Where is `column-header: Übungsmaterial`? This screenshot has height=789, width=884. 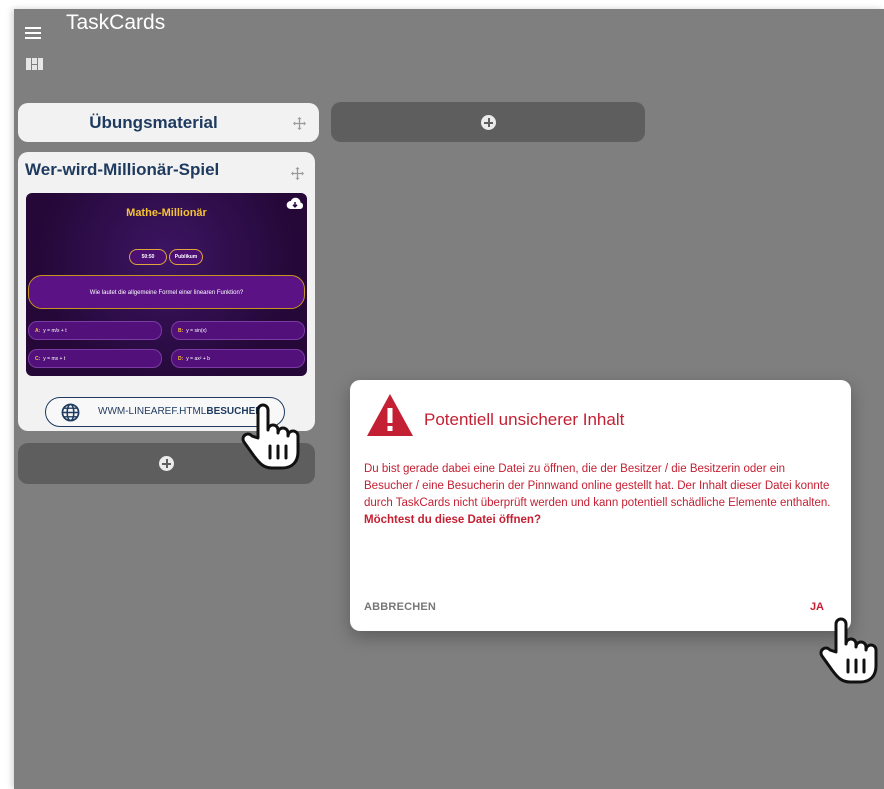
column-header: Übungsmaterial is located at coordinates (168, 122).